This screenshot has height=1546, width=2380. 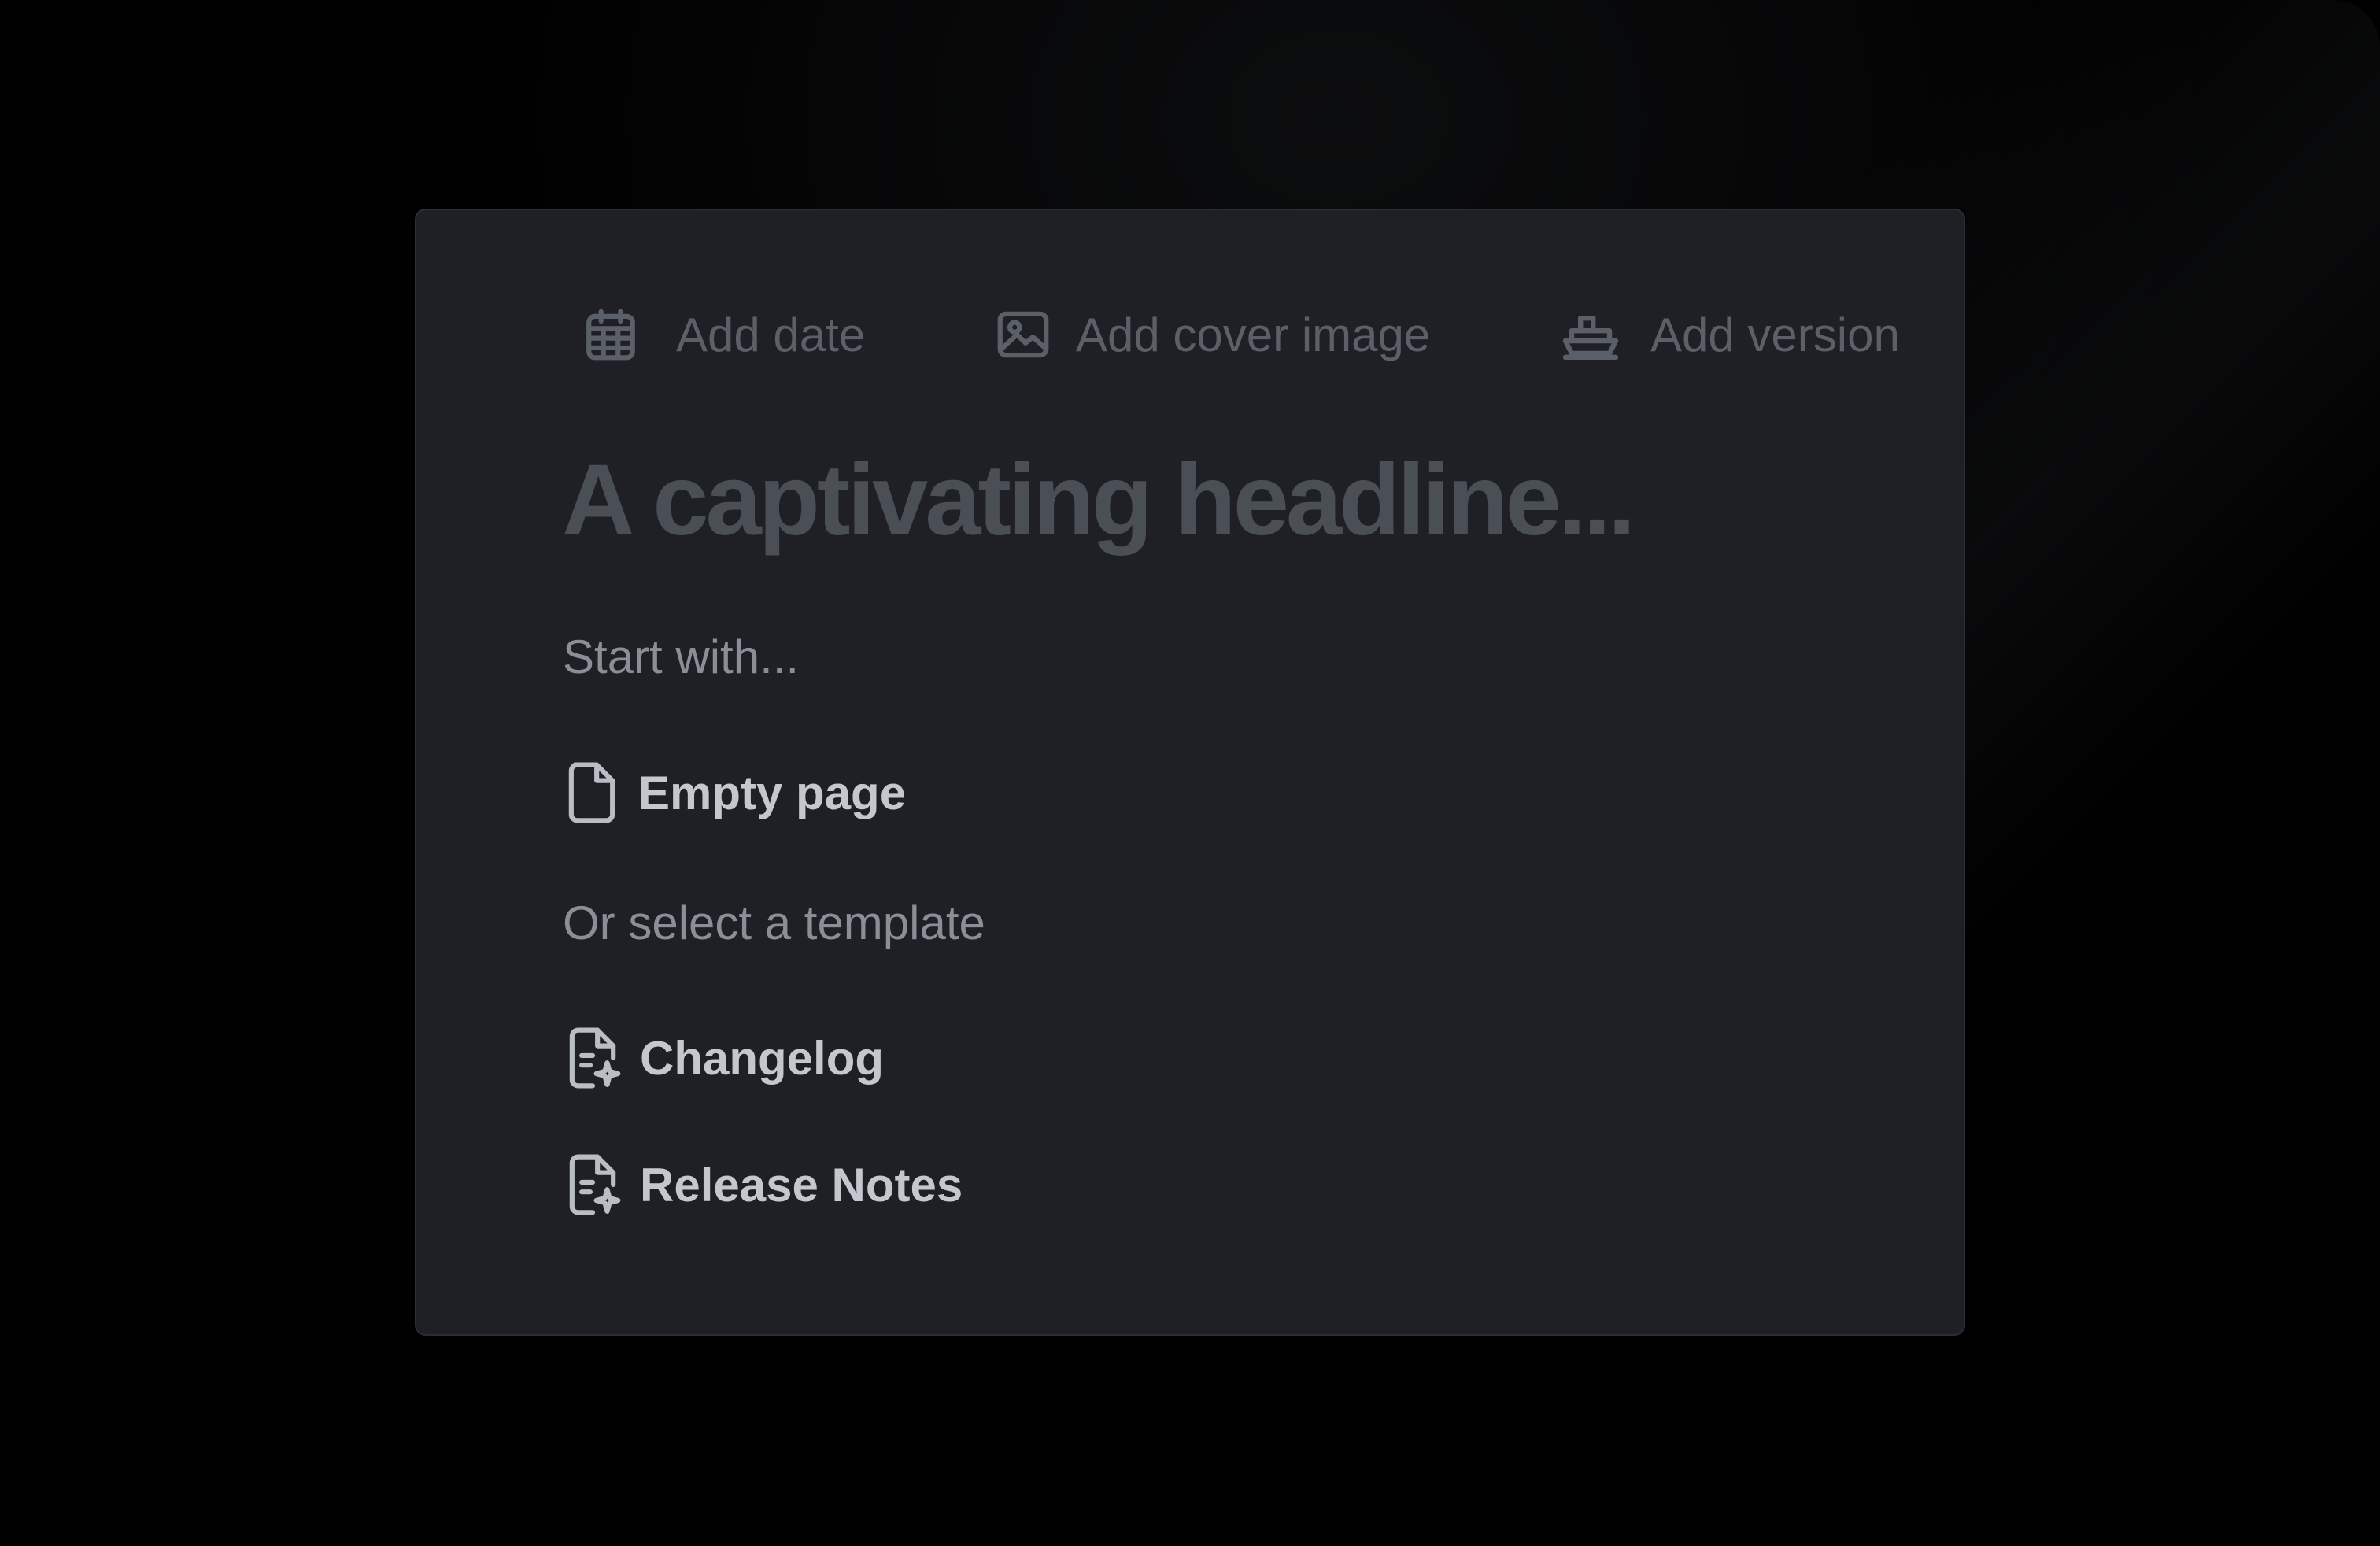 I want to click on add-cover-image-button: Add cover image, so click(x=1212, y=334).